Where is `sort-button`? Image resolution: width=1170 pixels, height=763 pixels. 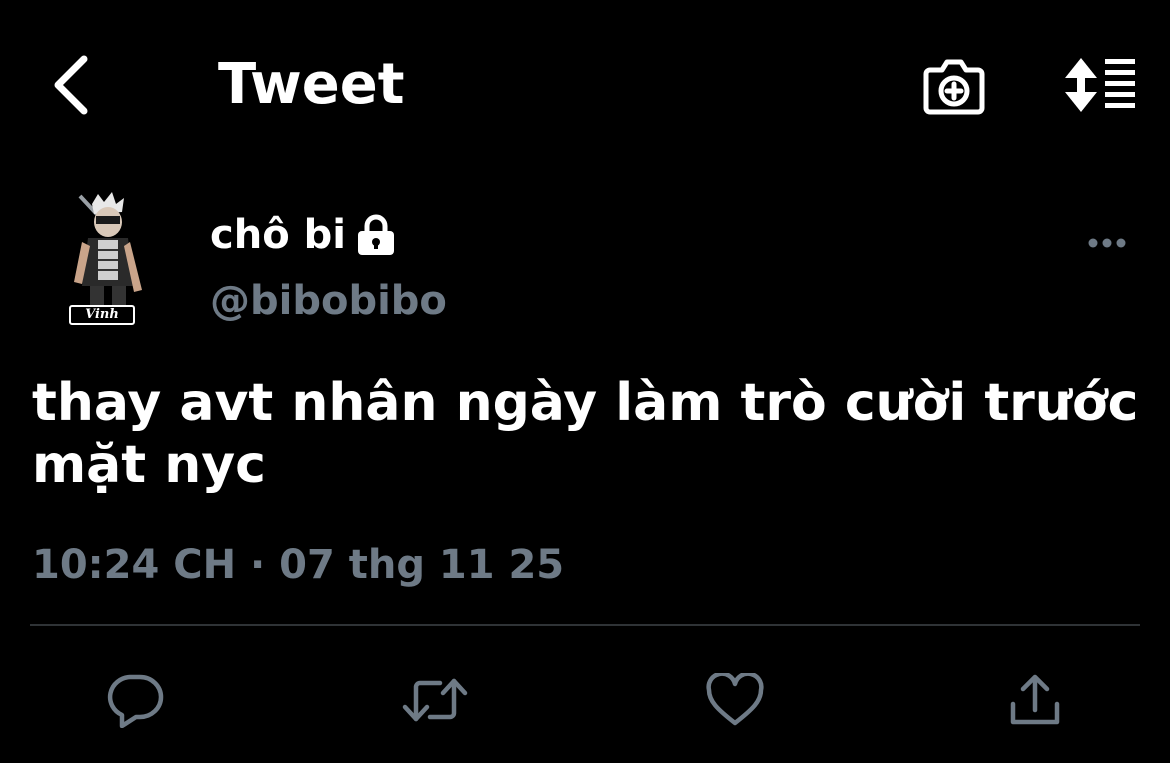
sort-button is located at coordinates (1099, 85).